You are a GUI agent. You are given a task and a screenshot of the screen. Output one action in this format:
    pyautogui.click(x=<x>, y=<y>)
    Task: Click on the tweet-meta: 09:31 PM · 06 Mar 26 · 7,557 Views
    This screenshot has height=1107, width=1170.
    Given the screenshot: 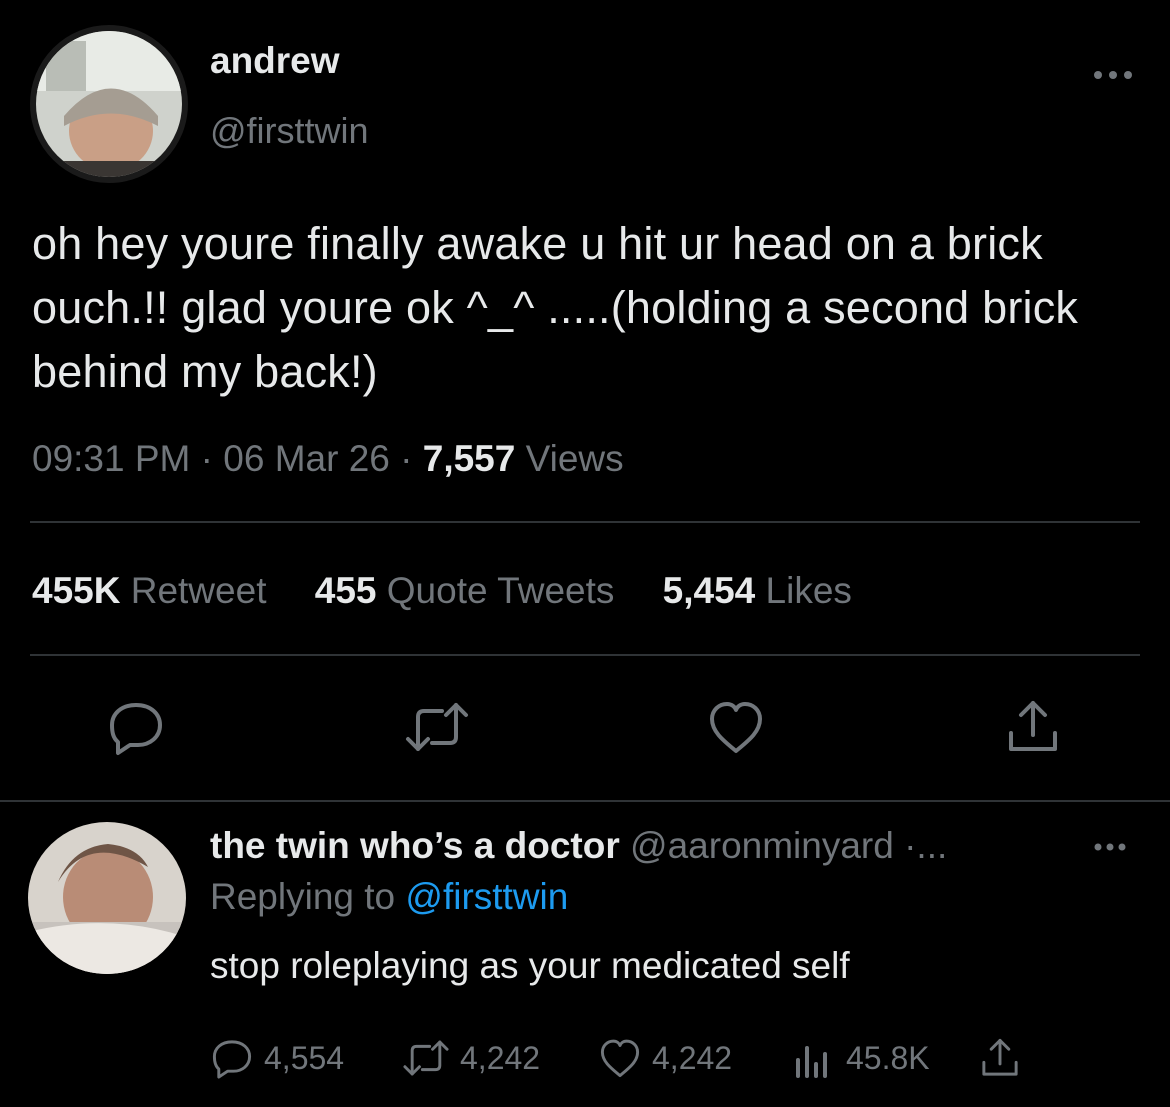 What is the action you would take?
    pyautogui.click(x=328, y=459)
    